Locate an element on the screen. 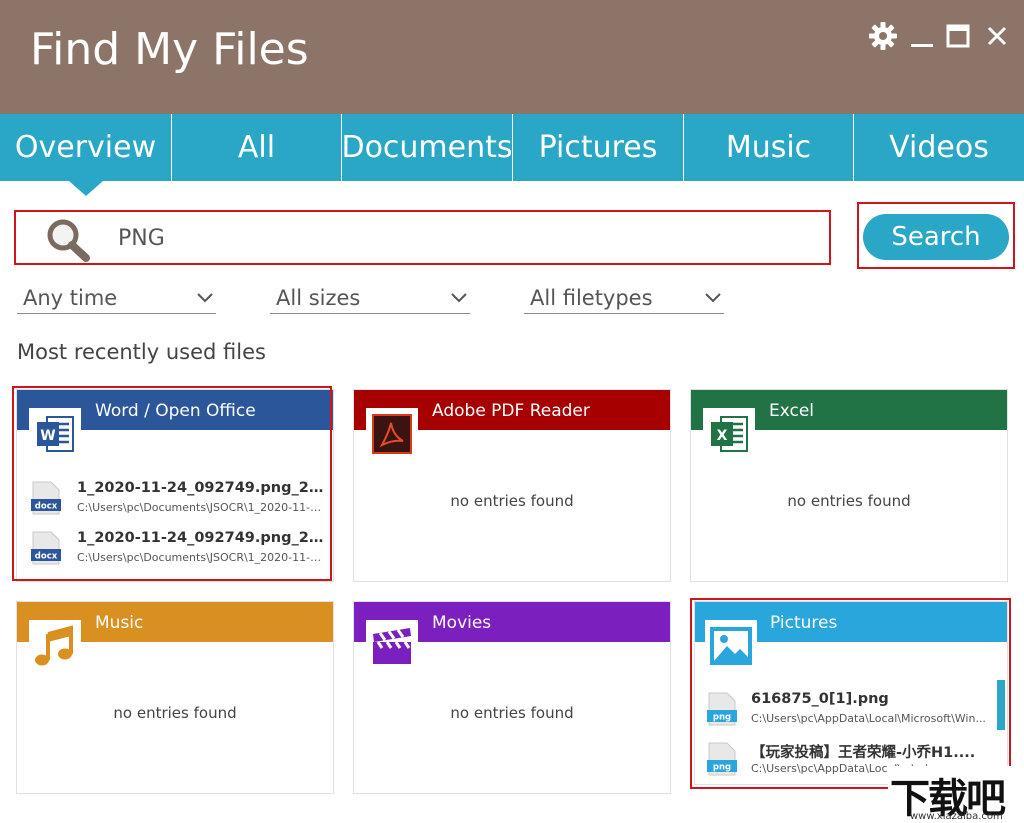 The width and height of the screenshot is (1024, 823). size-filter-dropdown: All sizes is located at coordinates (370, 298).